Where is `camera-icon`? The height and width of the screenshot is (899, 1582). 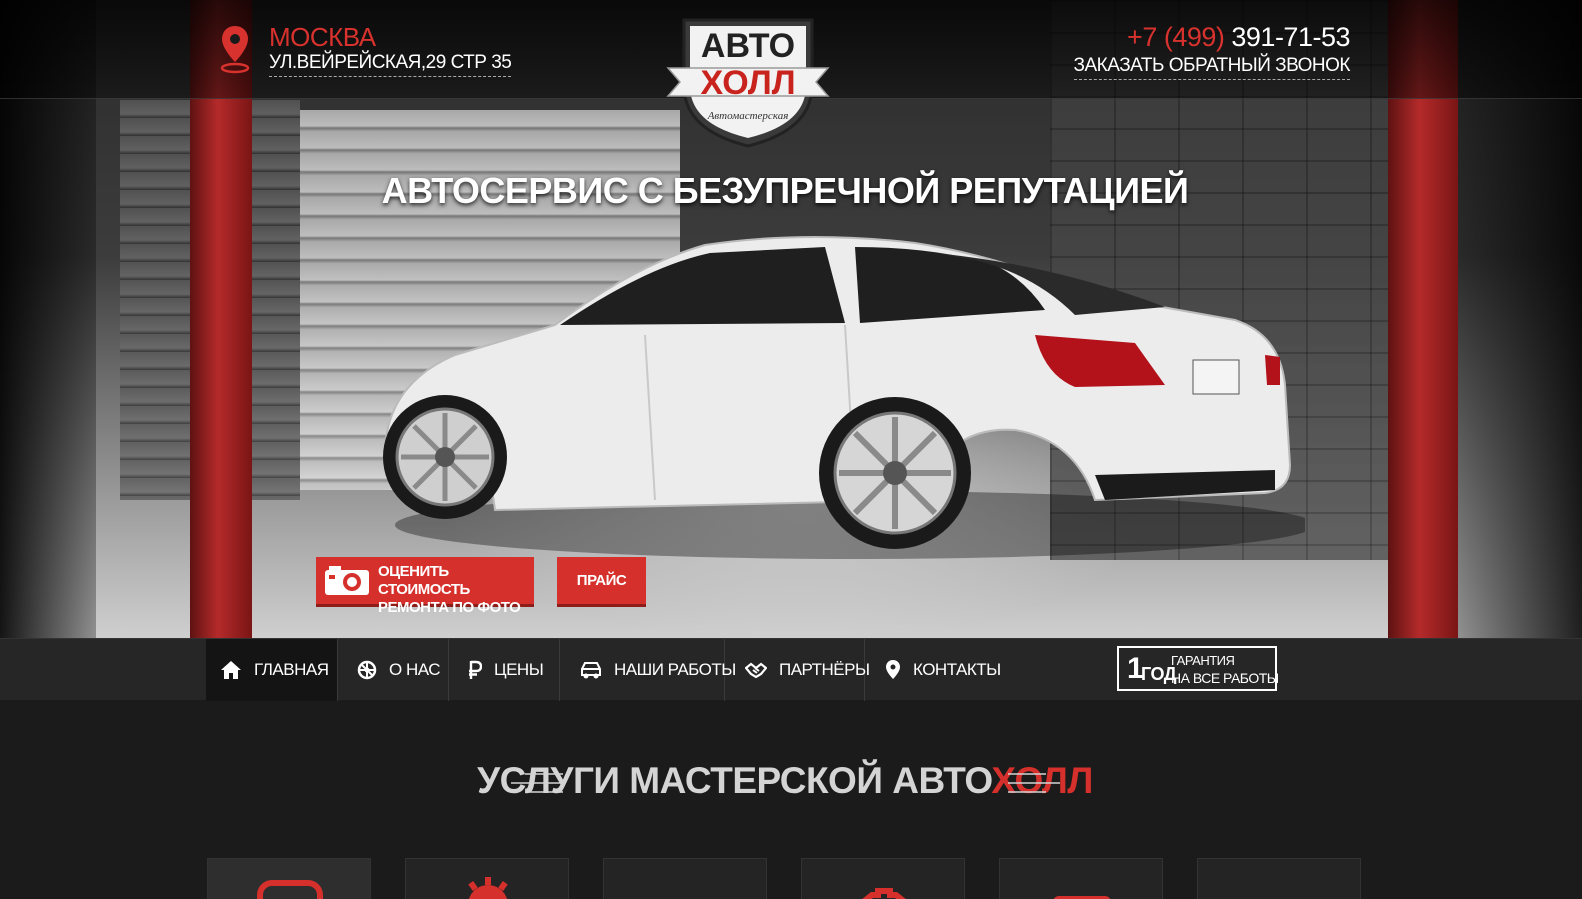
camera-icon is located at coordinates (347, 580).